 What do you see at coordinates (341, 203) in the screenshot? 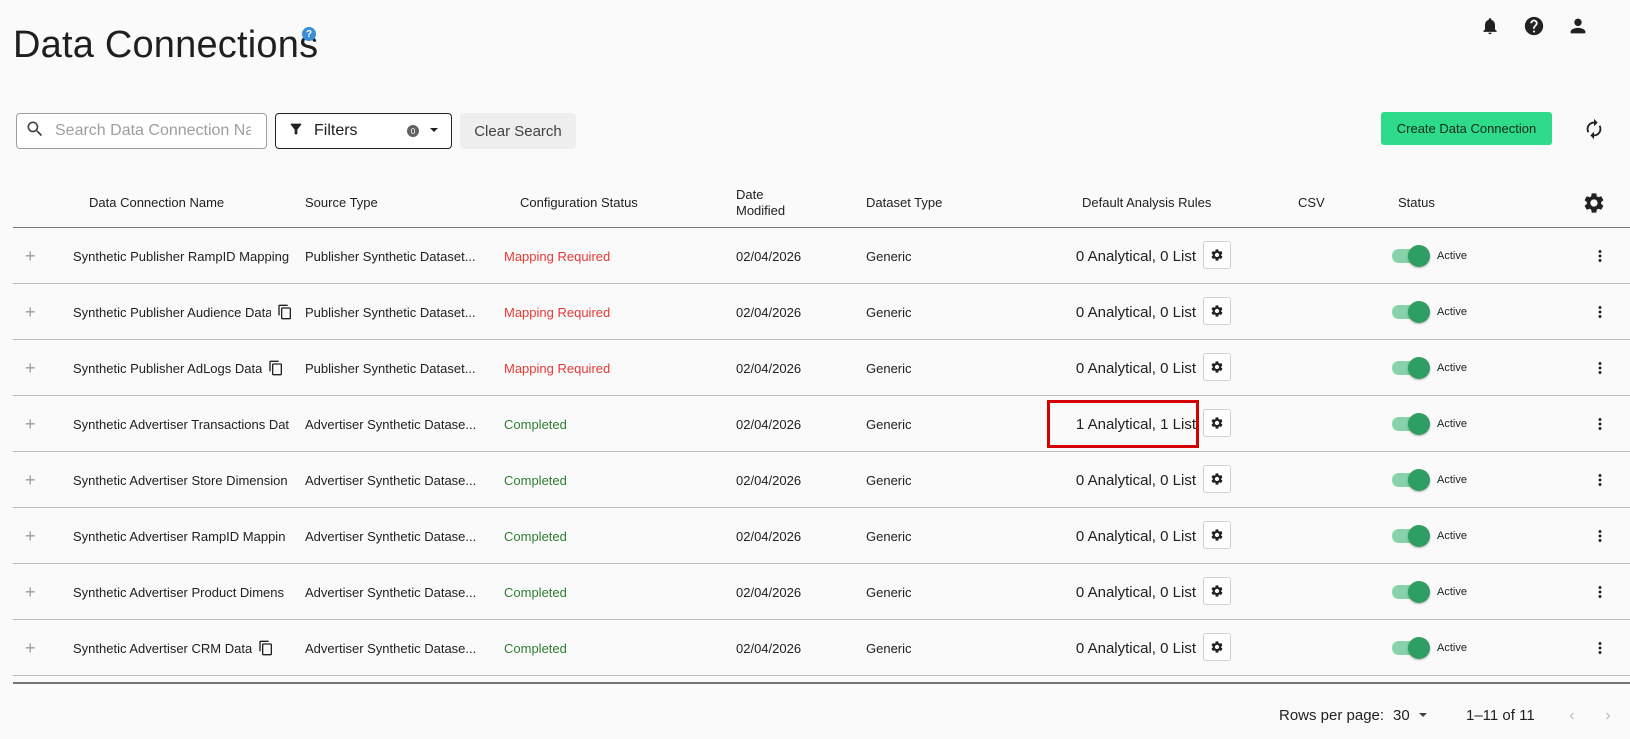
I see `col-header-source: Source Type` at bounding box center [341, 203].